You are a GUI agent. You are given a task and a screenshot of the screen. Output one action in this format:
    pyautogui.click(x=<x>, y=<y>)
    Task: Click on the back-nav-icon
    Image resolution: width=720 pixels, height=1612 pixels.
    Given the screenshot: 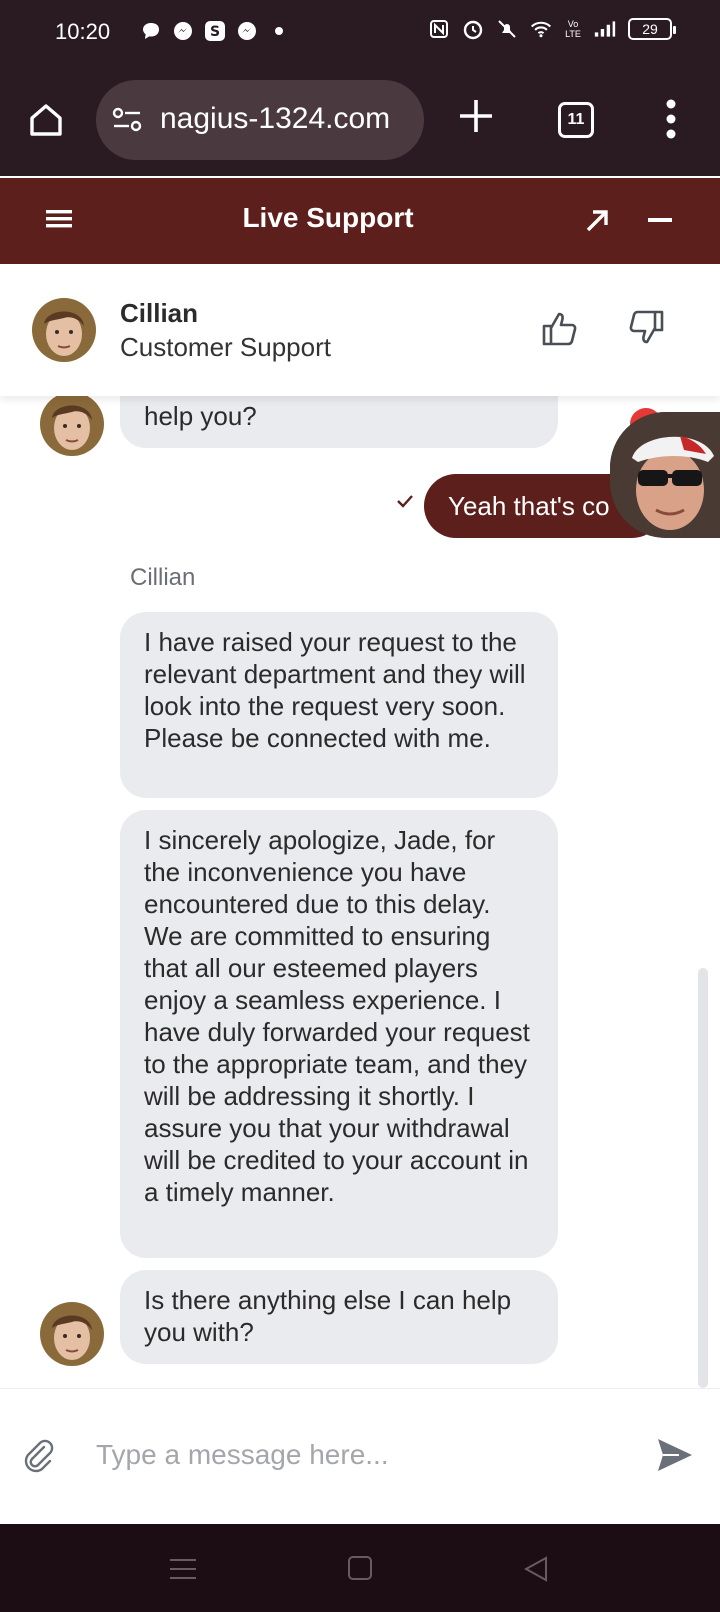 What is the action you would take?
    pyautogui.click(x=535, y=1569)
    